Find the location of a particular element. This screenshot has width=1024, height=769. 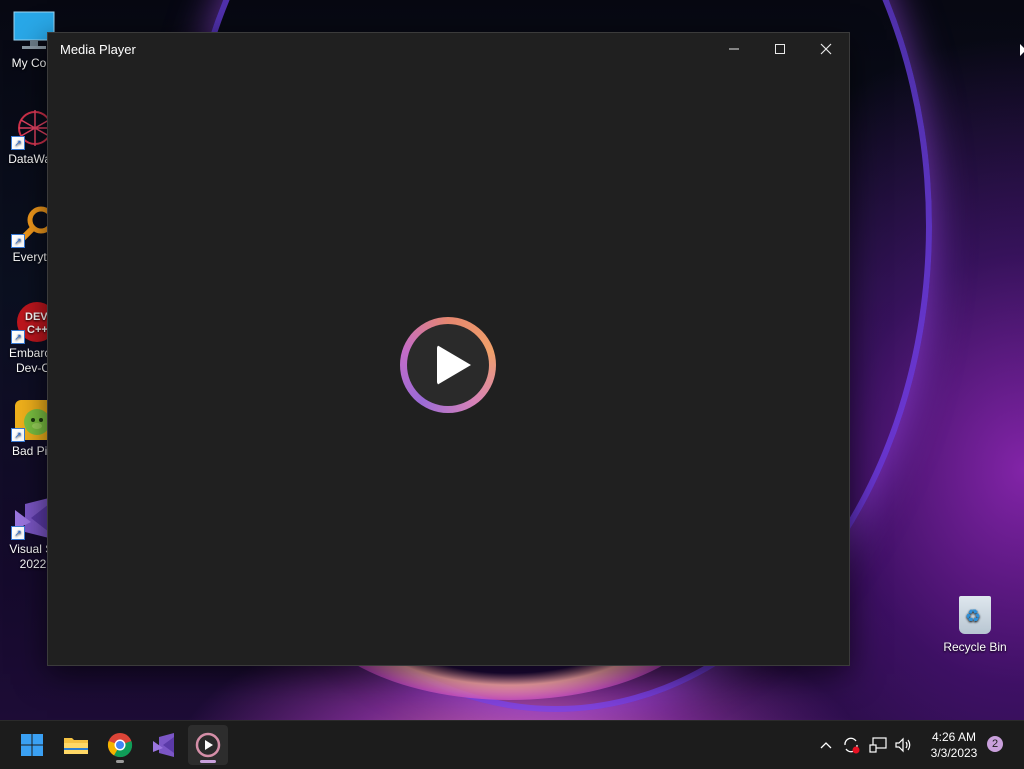

chevron-up-icon is located at coordinates (826, 745).